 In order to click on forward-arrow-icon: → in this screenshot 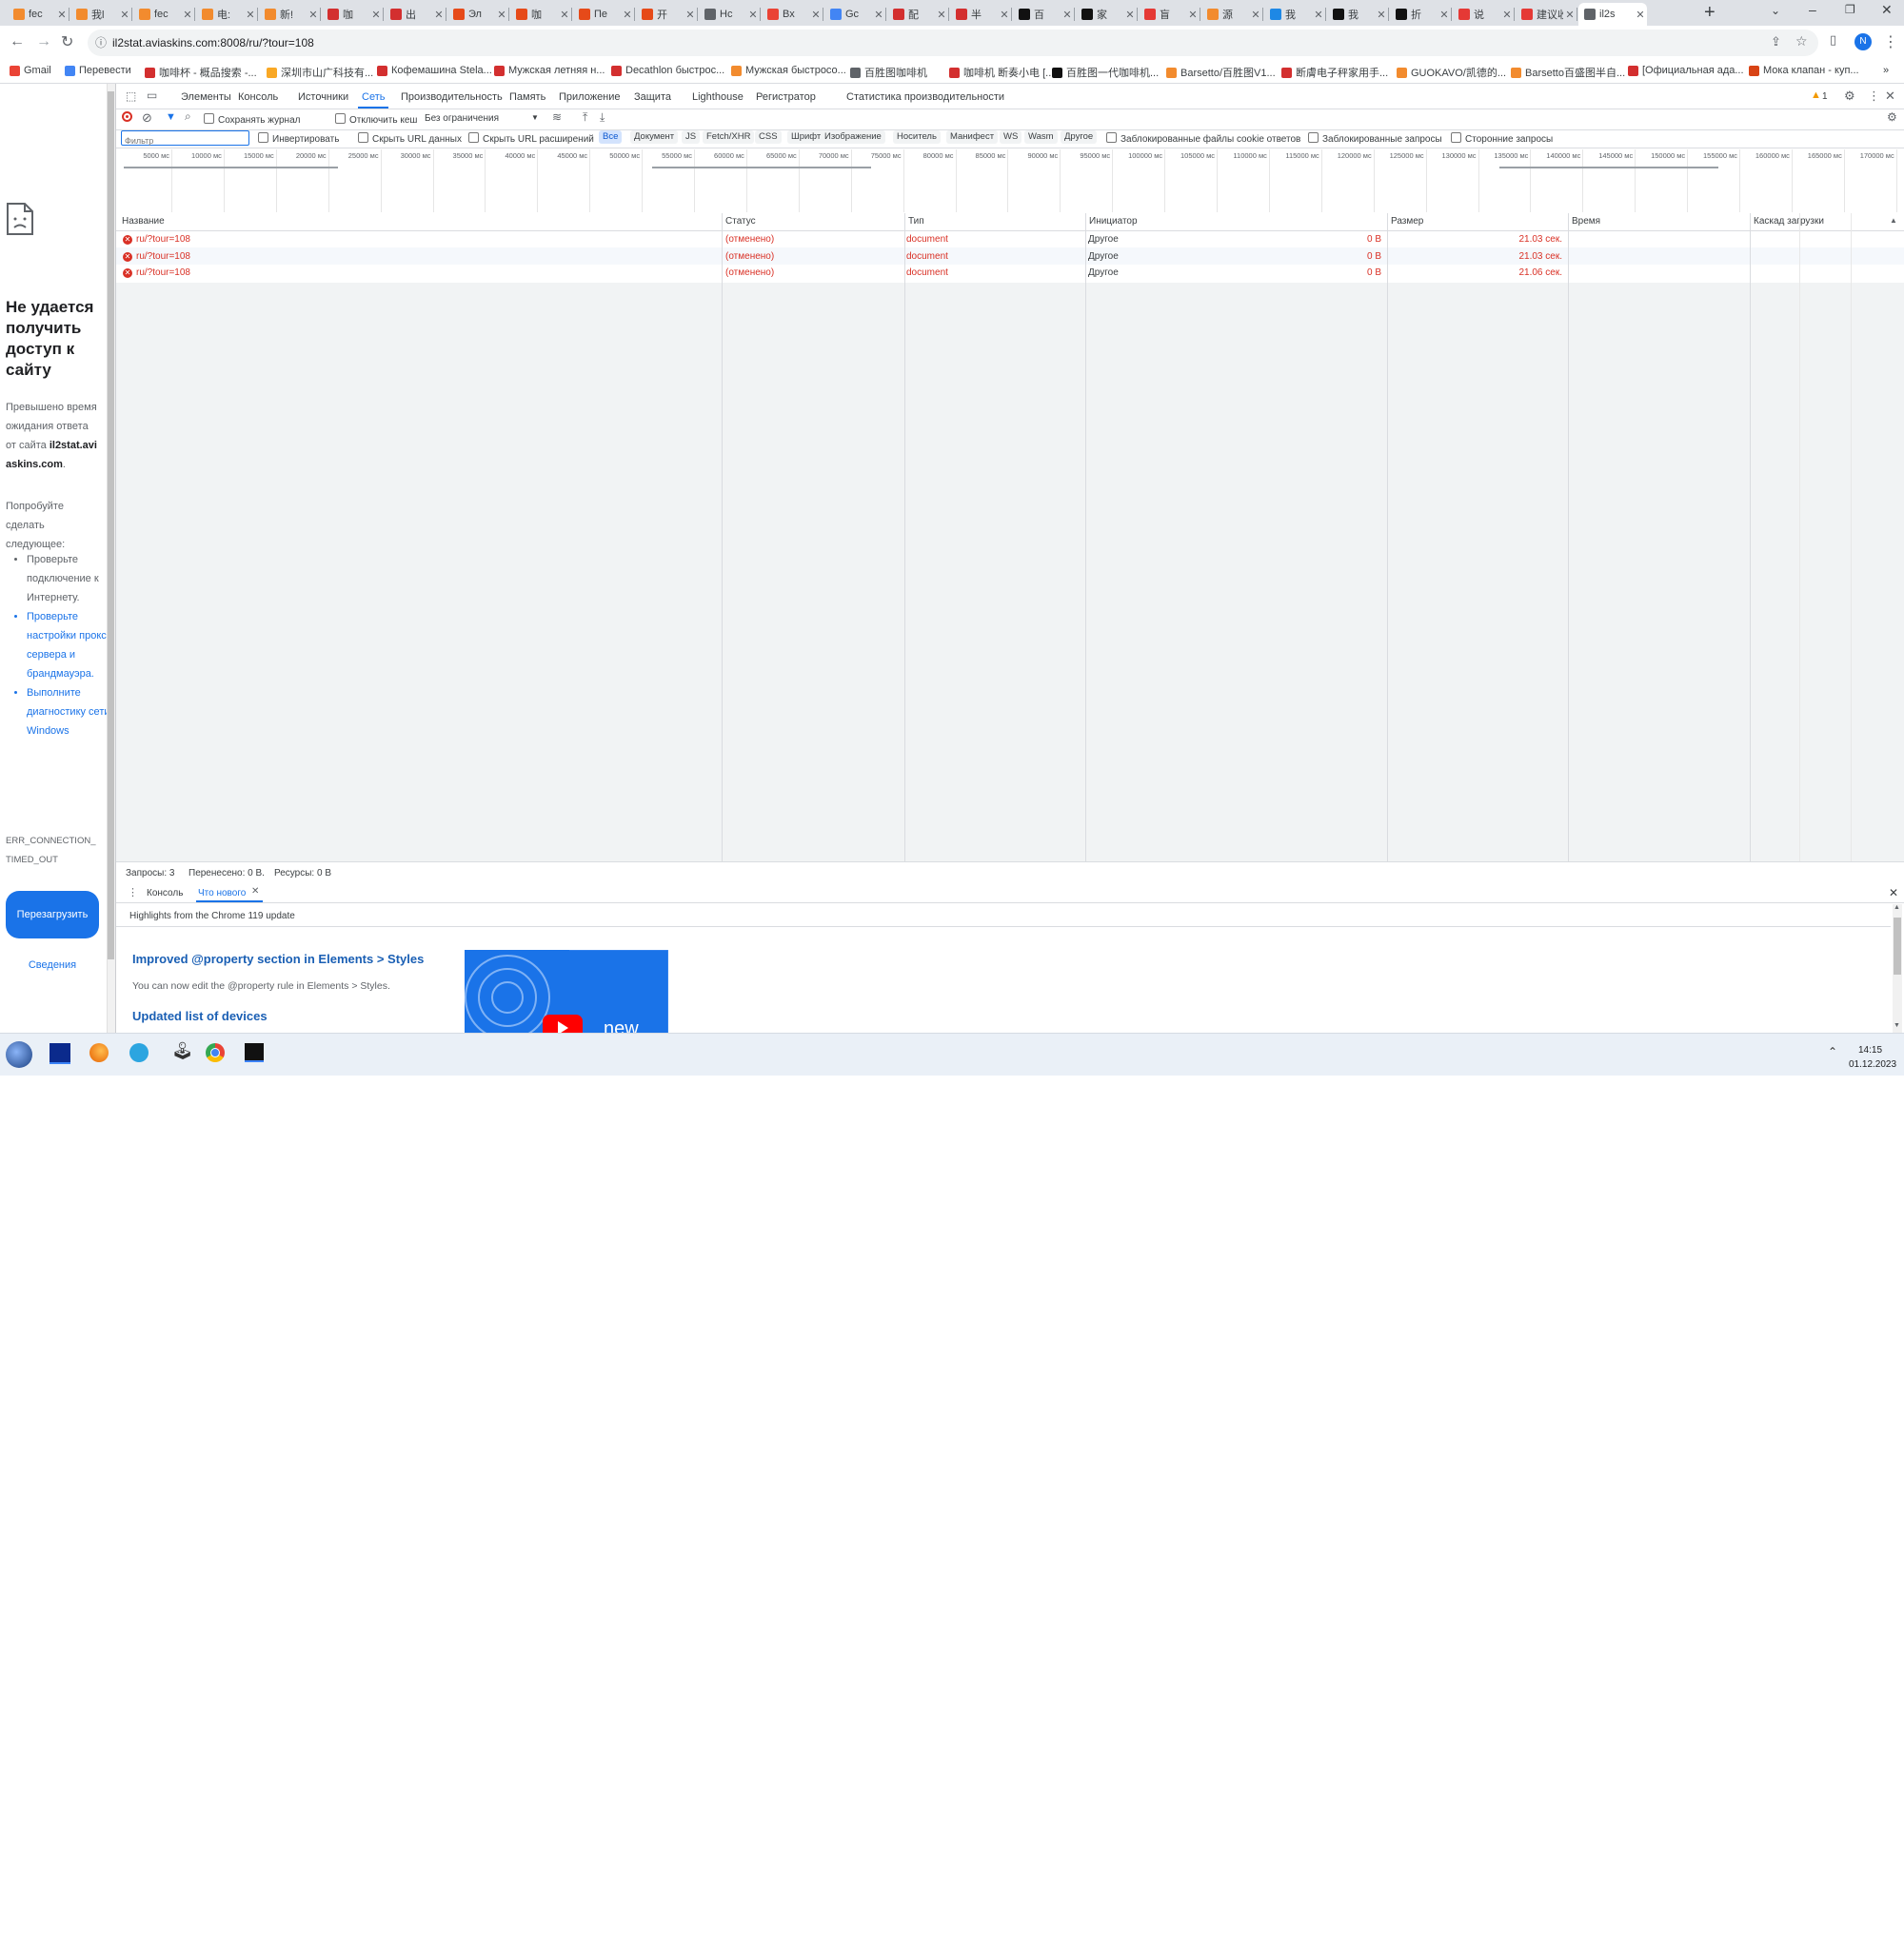, I will do `click(43, 41)`.